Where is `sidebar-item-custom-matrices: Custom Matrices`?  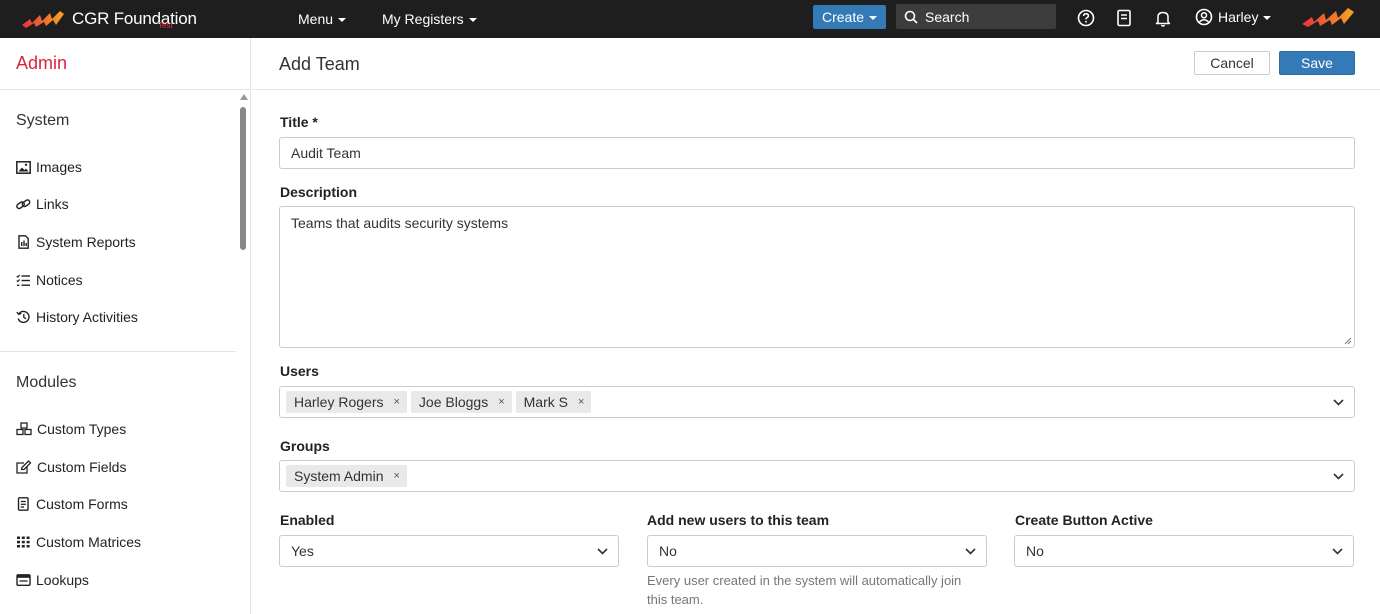
sidebar-item-custom-matrices: Custom Matrices is located at coordinates (78, 542).